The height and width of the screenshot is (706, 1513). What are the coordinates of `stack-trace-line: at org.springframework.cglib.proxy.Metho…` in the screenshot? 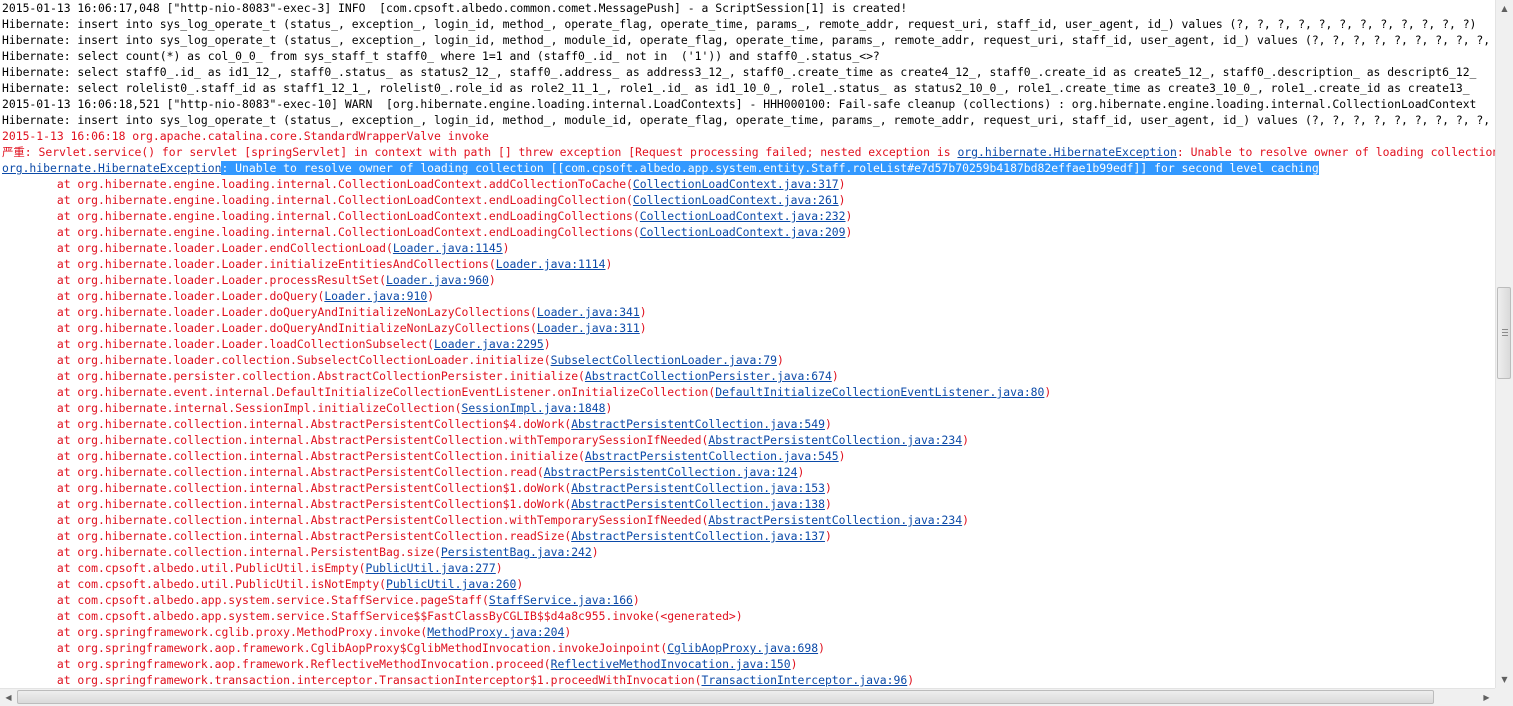 It's located at (748, 632).